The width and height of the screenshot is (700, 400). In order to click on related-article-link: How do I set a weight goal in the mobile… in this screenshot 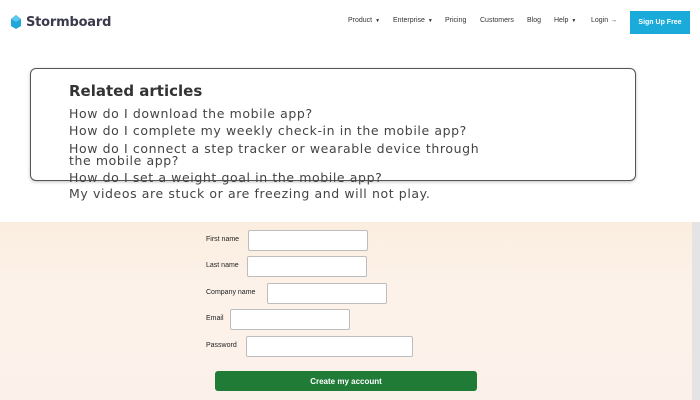, I will do `click(225, 177)`.